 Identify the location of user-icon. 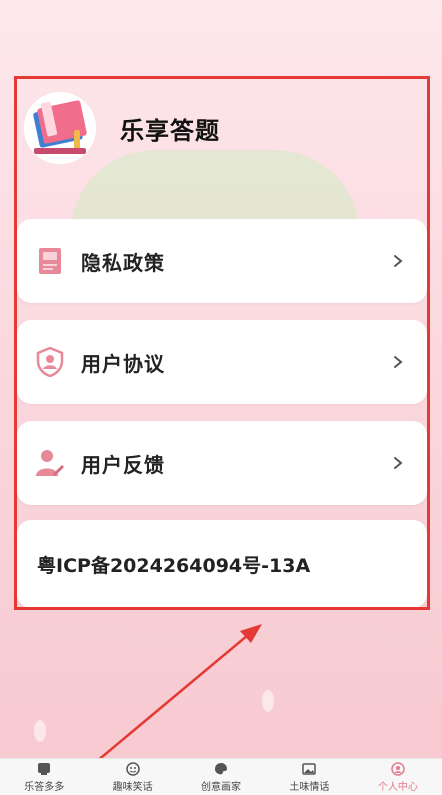
(398, 768).